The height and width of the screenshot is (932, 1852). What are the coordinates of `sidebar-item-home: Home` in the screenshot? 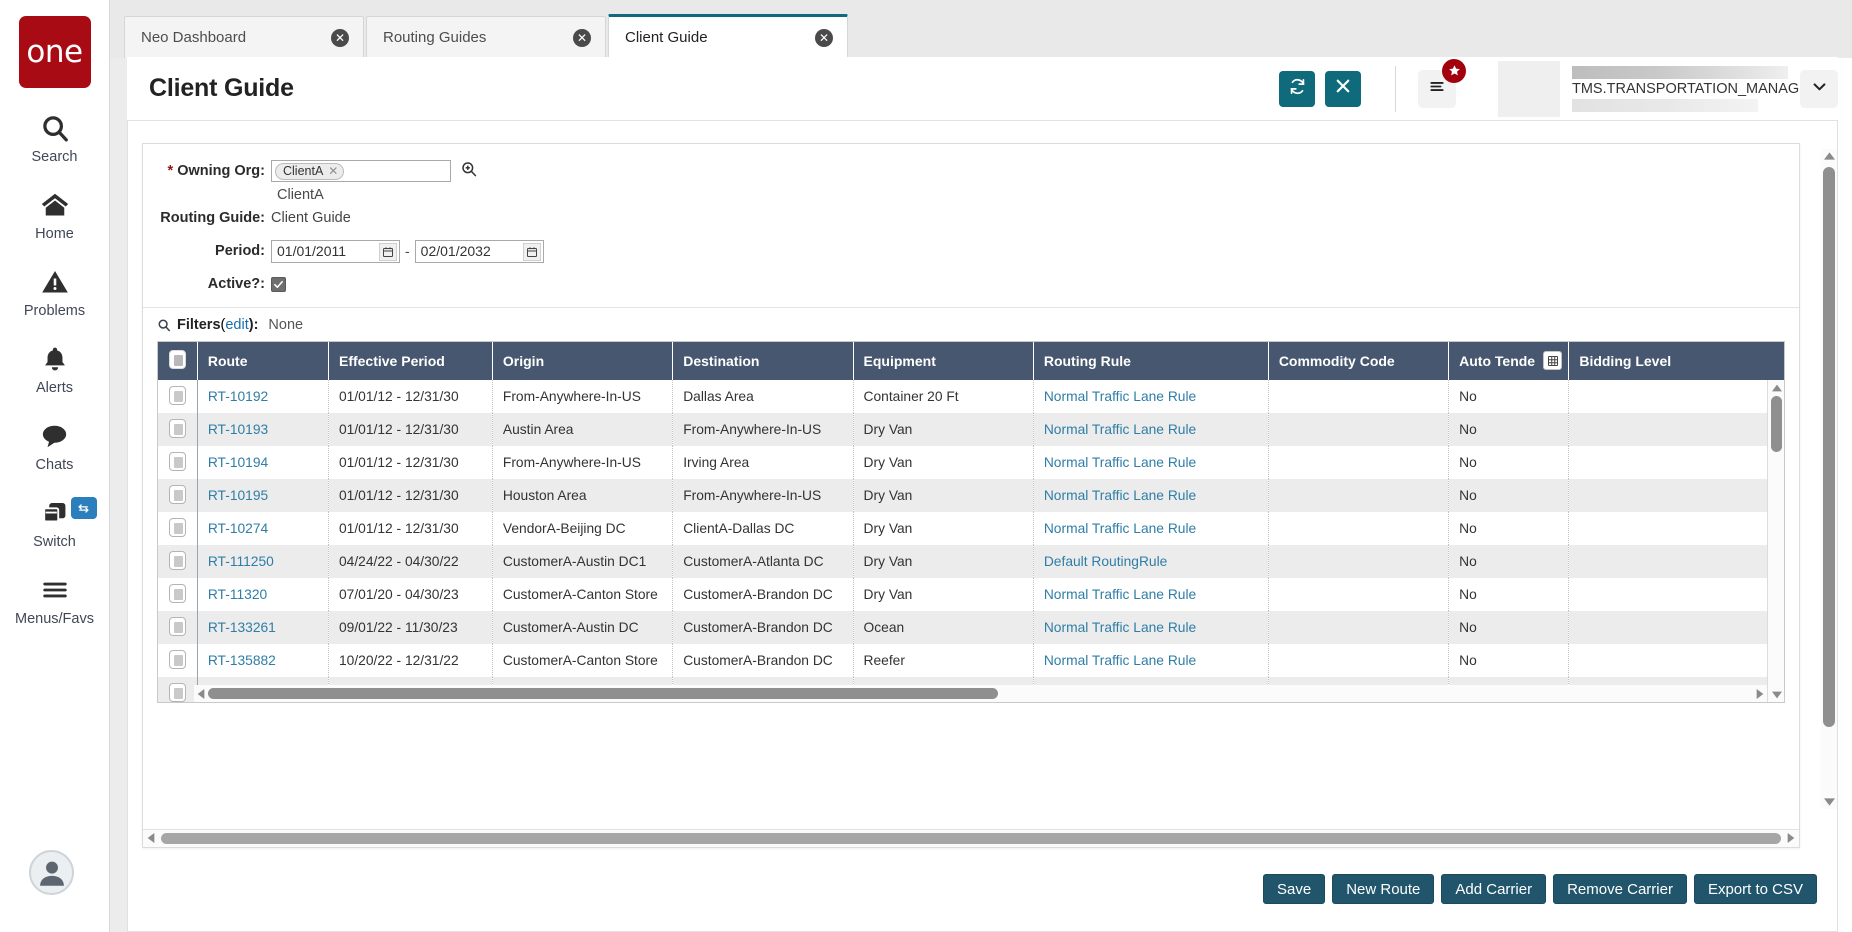 It's located at (55, 214).